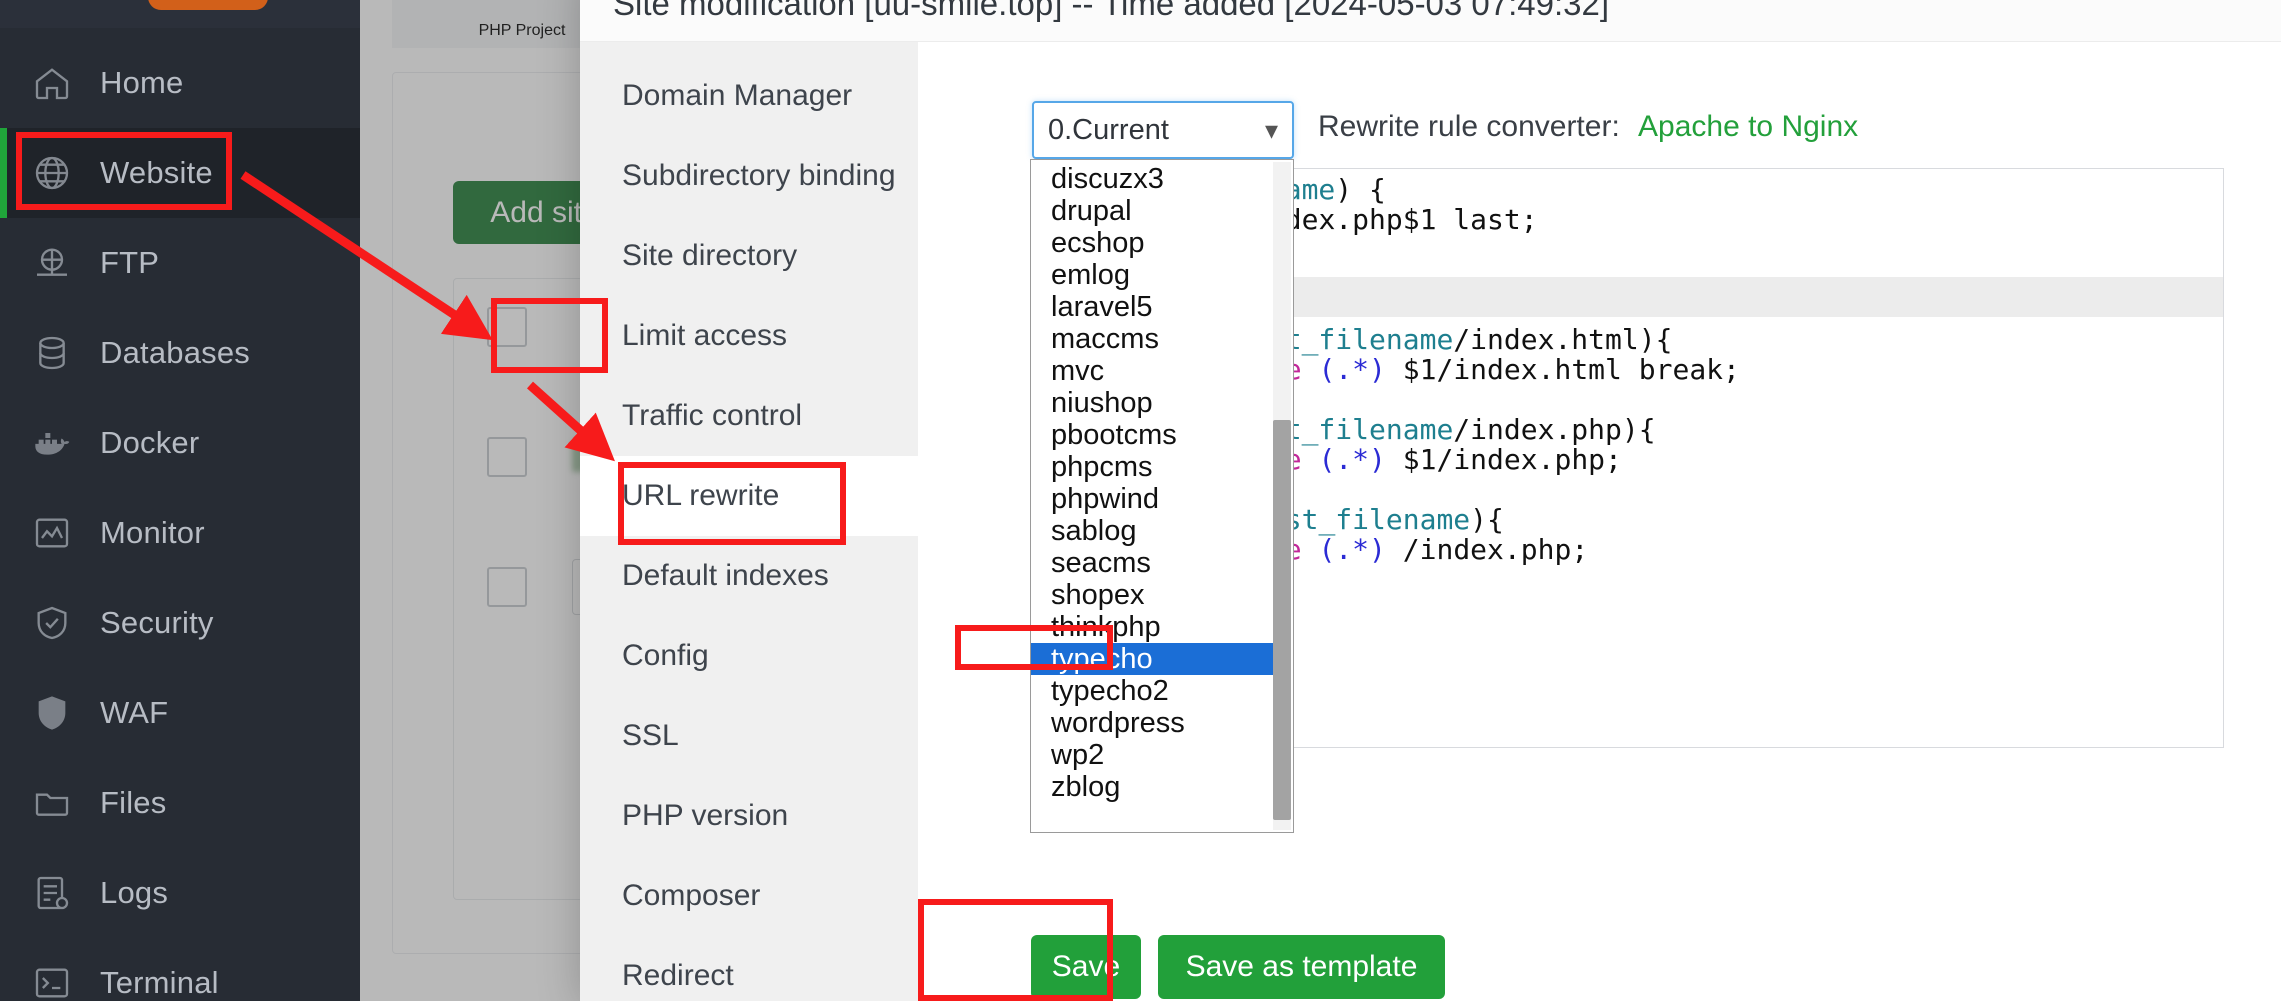  Describe the element at coordinates (134, 712) in the screenshot. I see `sidebar-item-label: WAF` at that location.